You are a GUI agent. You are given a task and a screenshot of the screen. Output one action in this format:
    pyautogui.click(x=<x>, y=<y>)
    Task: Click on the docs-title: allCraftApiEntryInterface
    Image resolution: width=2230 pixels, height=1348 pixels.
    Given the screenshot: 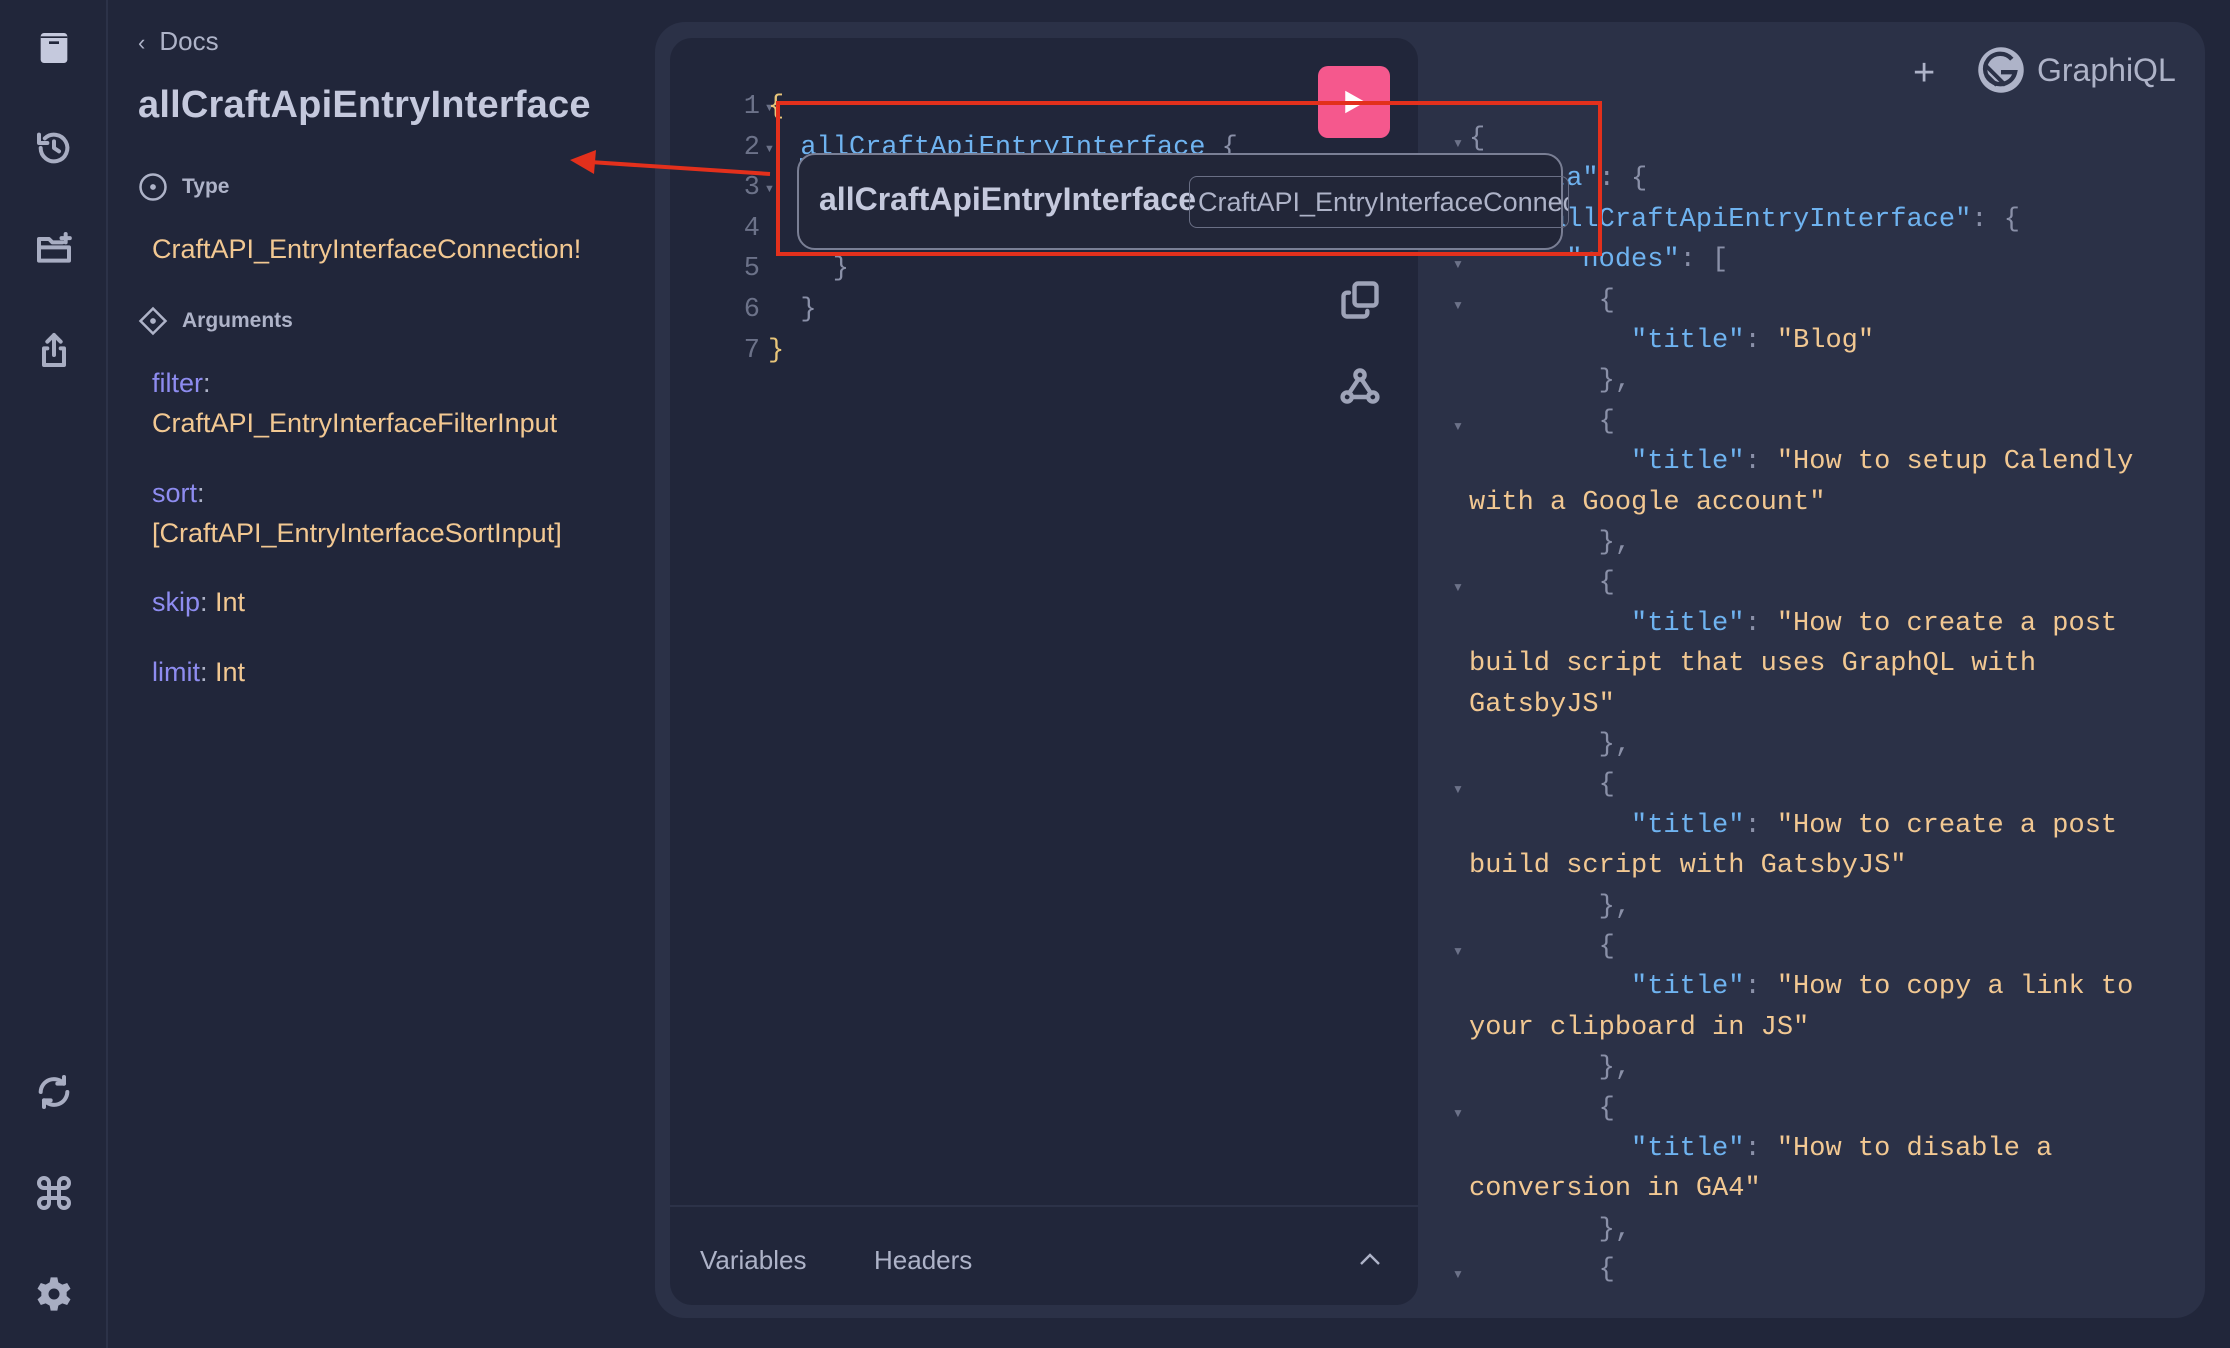 What is the action you would take?
    pyautogui.click(x=364, y=105)
    